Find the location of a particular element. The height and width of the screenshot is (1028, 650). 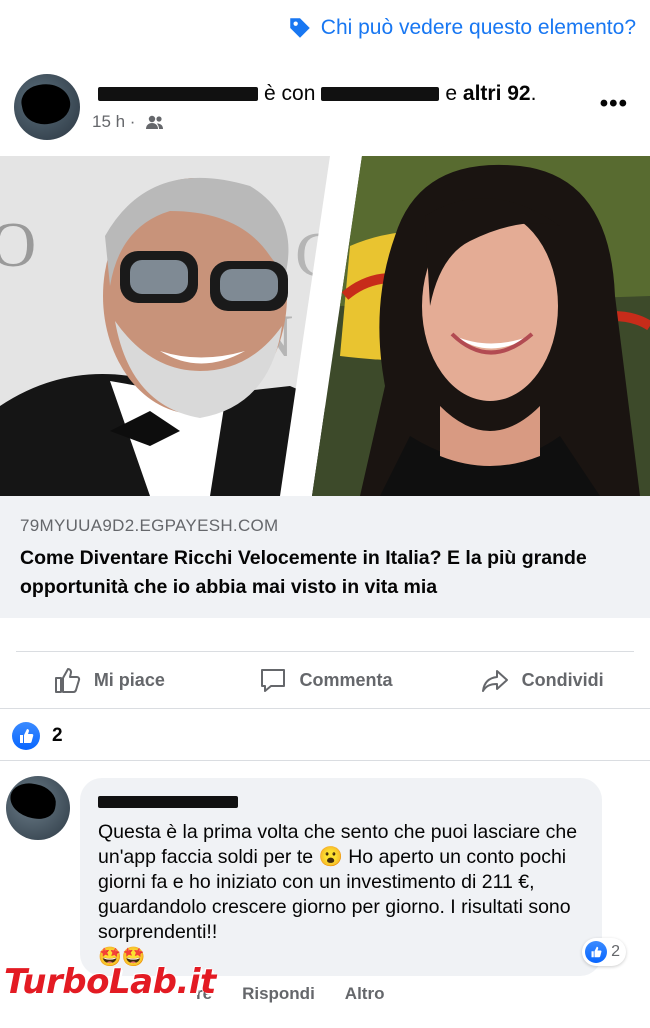

comment-reaction-count: 2 is located at coordinates (615, 951).